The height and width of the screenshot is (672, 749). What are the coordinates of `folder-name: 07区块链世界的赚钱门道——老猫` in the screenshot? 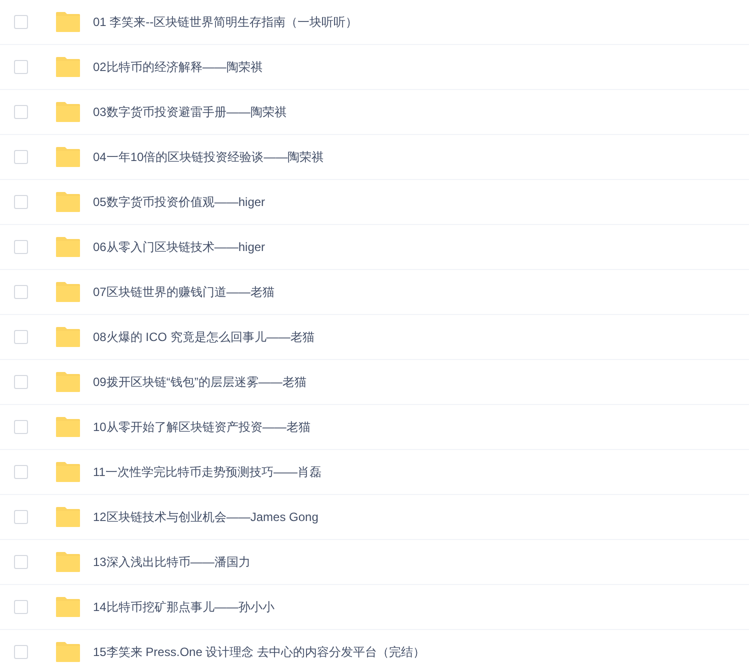 It's located at (183, 292).